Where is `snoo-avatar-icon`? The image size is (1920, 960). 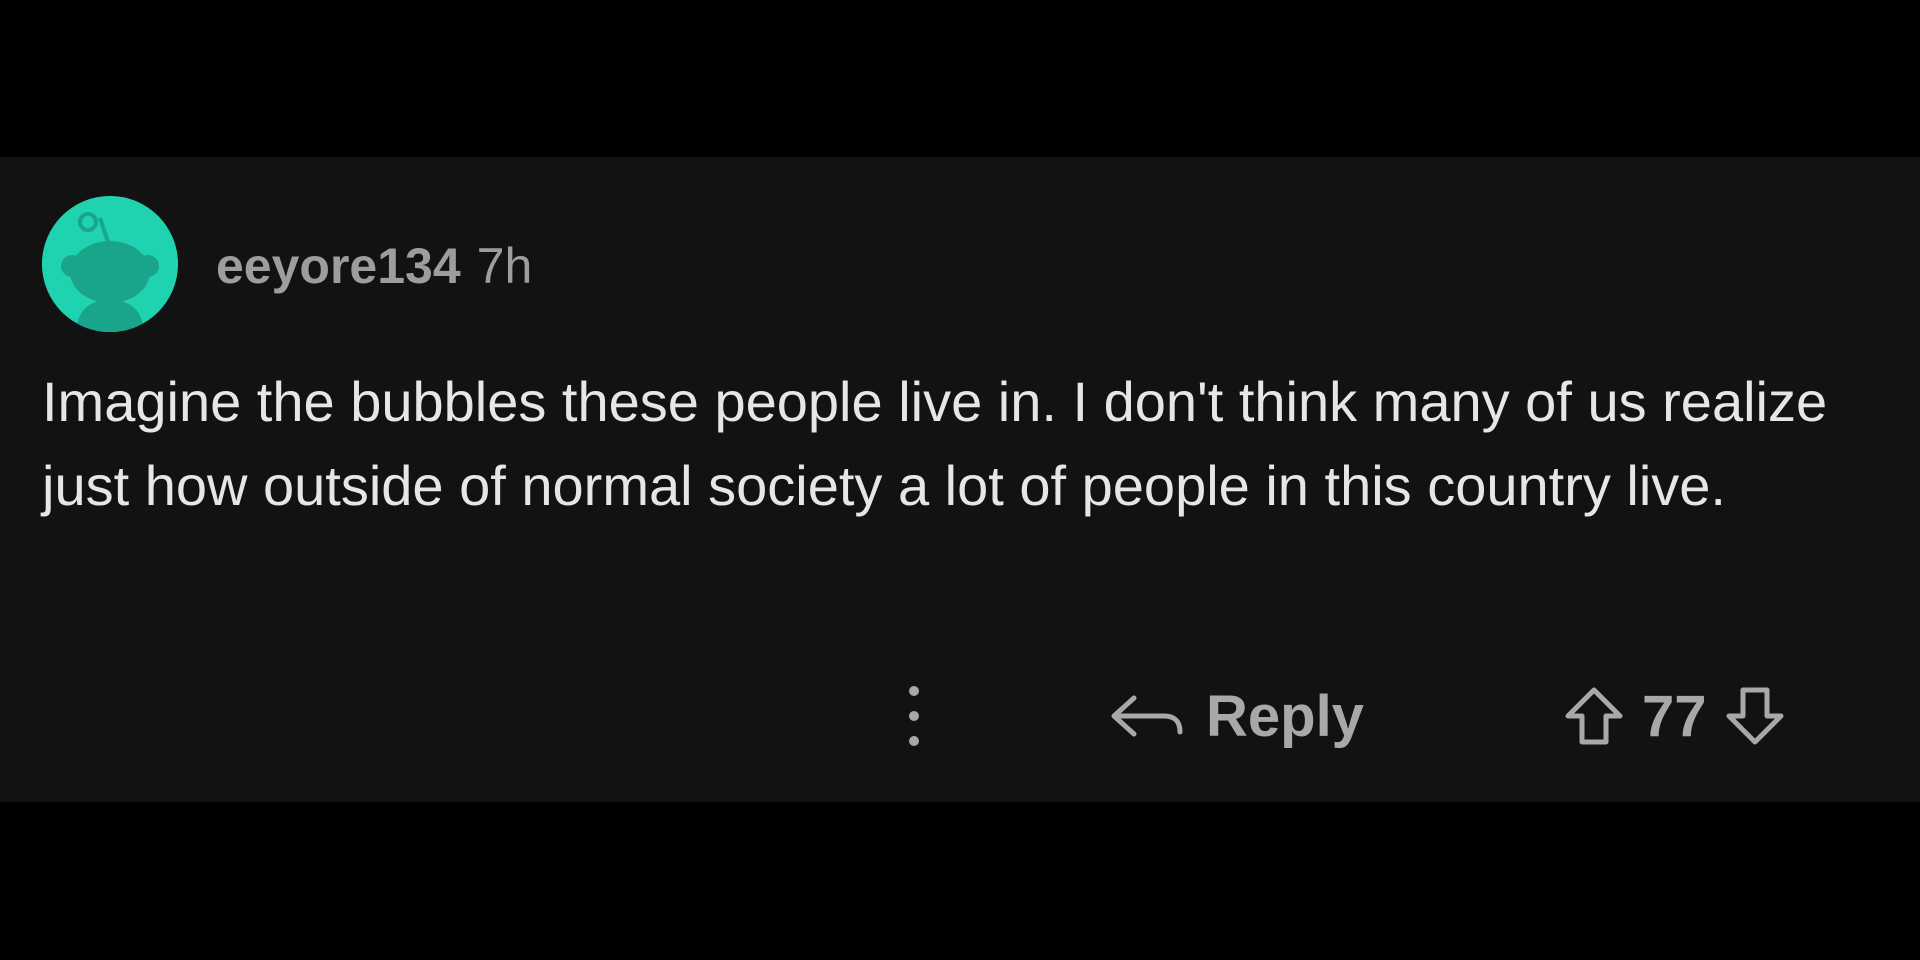 snoo-avatar-icon is located at coordinates (110, 264).